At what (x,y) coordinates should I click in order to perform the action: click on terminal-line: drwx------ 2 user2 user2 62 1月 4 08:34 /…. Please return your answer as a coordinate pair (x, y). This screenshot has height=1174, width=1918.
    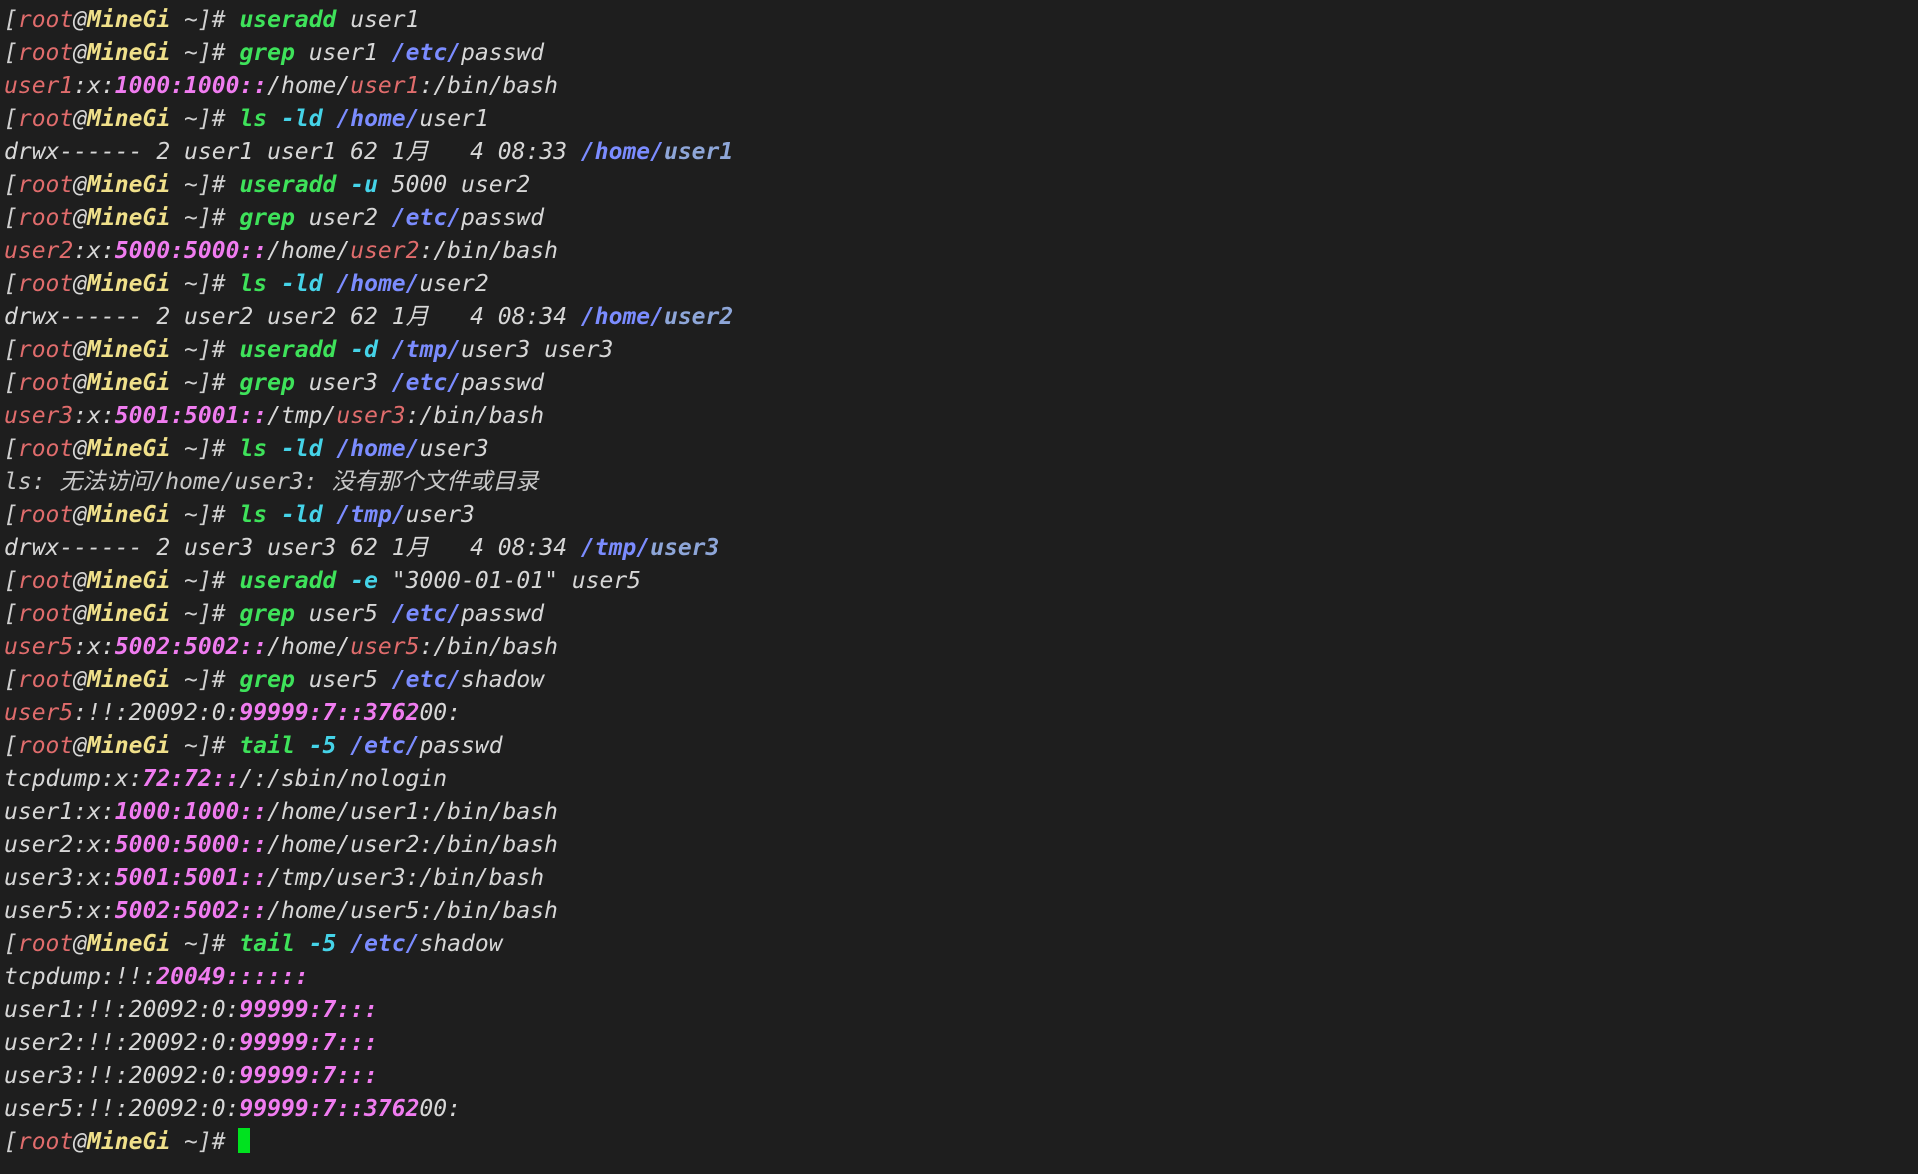
    Looking at the image, I should click on (961, 317).